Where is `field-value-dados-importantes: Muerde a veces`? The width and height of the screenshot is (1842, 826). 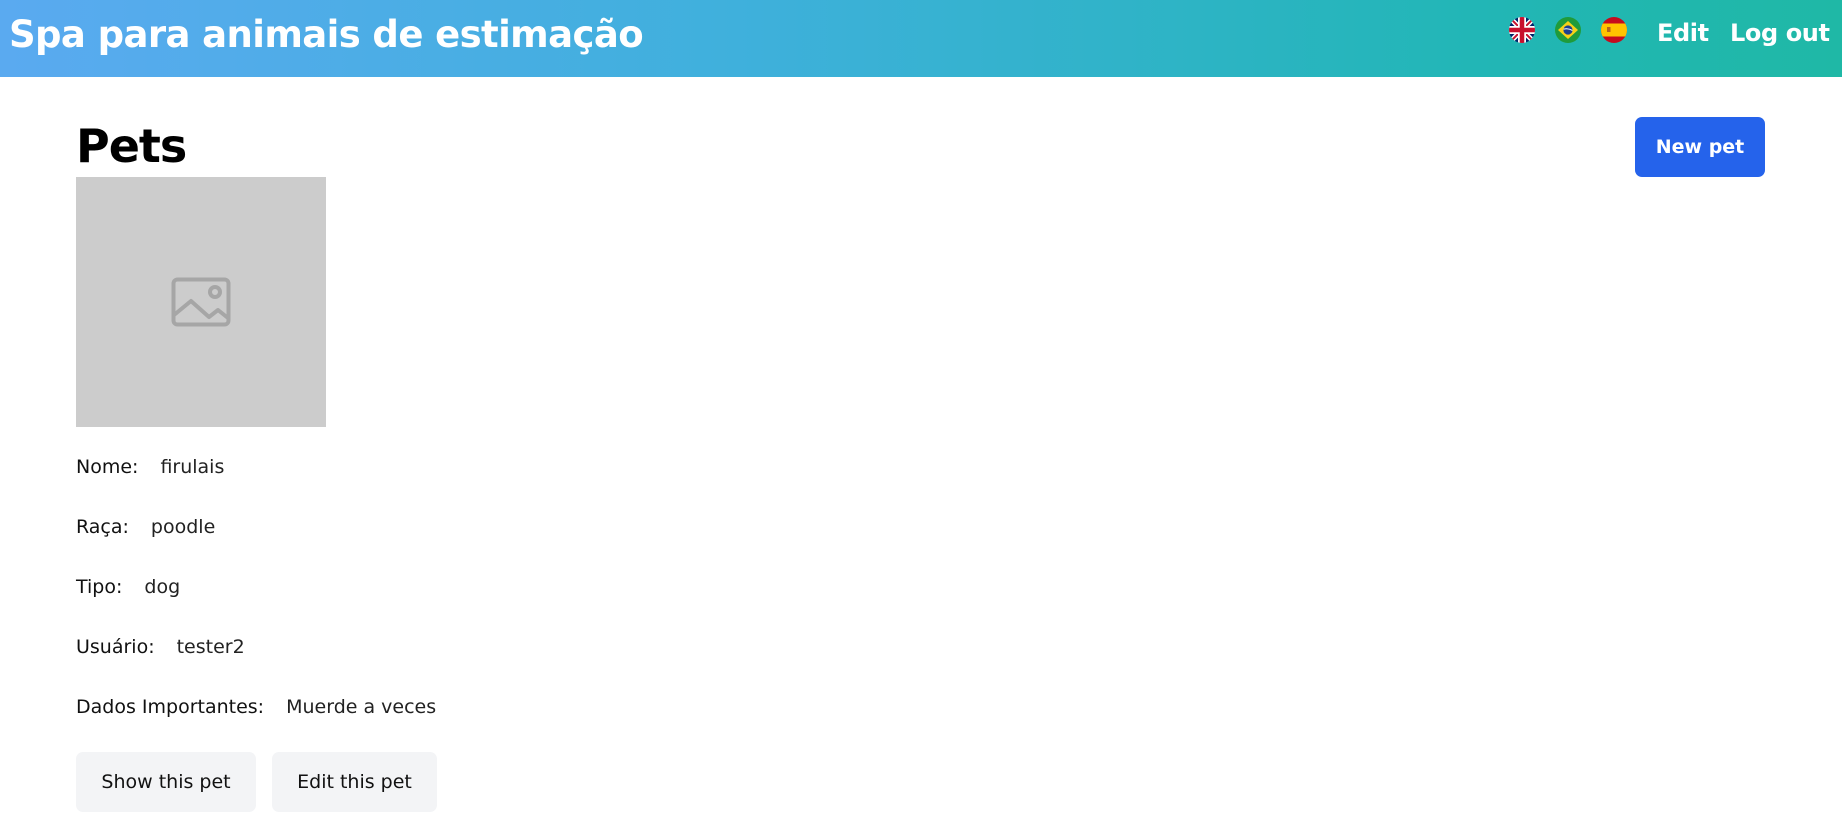 field-value-dados-importantes: Muerde a veces is located at coordinates (361, 707).